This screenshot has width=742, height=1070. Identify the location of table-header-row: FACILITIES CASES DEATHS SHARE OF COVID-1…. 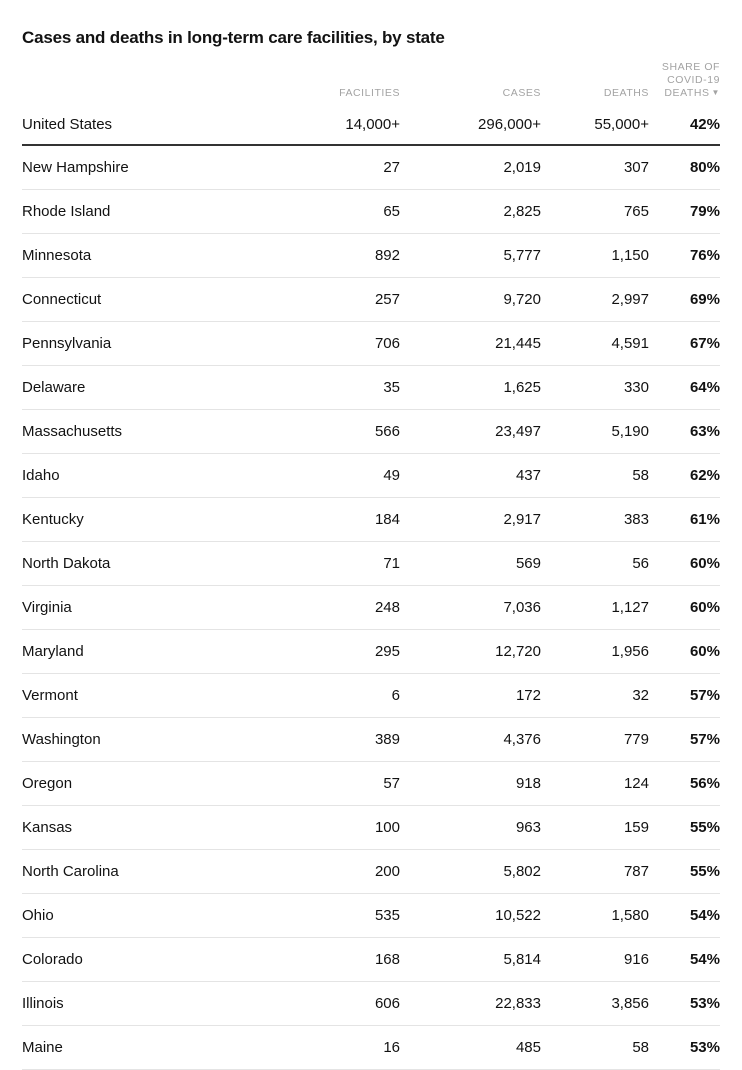
(371, 83).